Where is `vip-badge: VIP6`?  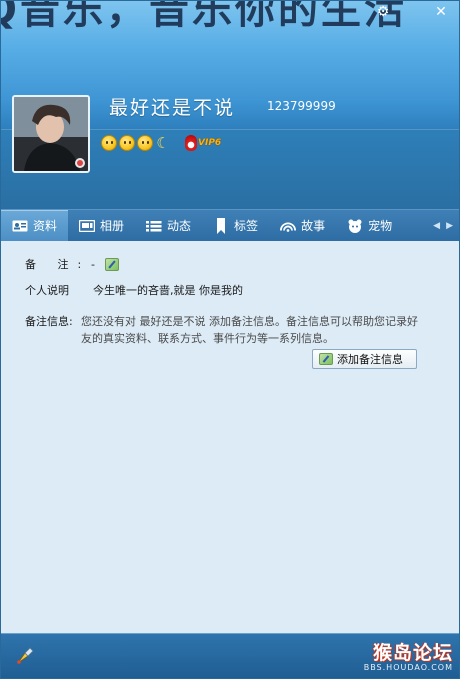 vip-badge: VIP6 is located at coordinates (203, 143).